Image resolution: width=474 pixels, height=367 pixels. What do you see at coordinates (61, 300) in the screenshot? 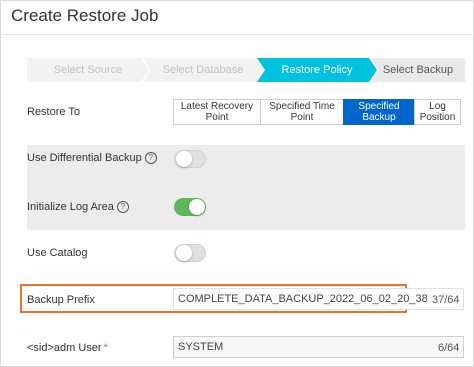
I see `backup-prefix-label: Backup Prefix` at bounding box center [61, 300].